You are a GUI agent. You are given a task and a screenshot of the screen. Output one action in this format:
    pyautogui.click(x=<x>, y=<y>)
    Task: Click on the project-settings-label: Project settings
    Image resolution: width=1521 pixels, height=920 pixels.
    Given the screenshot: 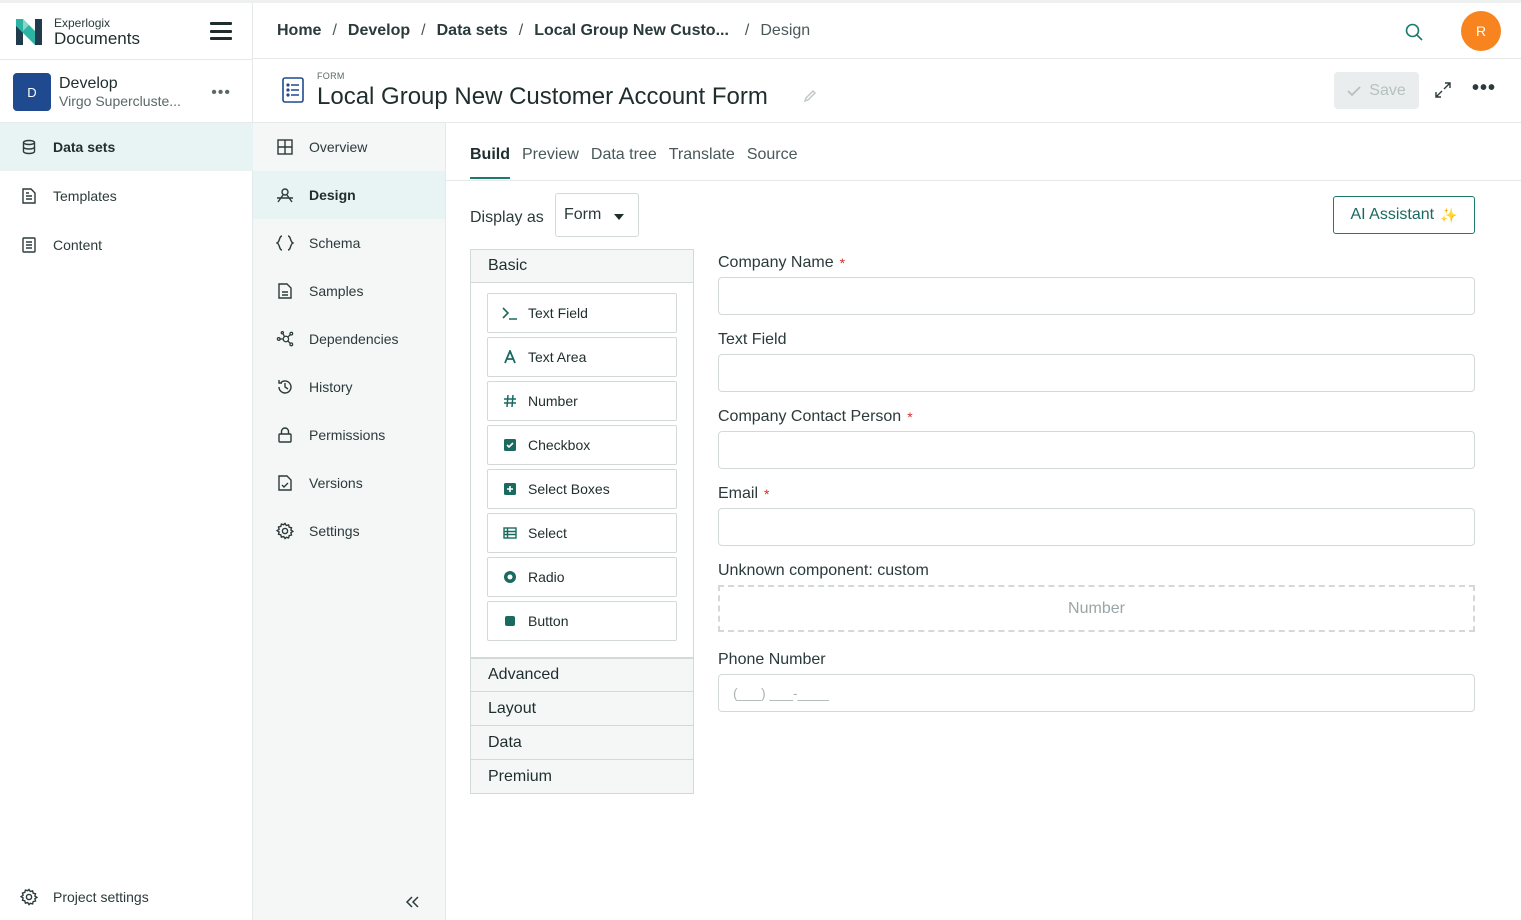 What is the action you would take?
    pyautogui.click(x=101, y=897)
    